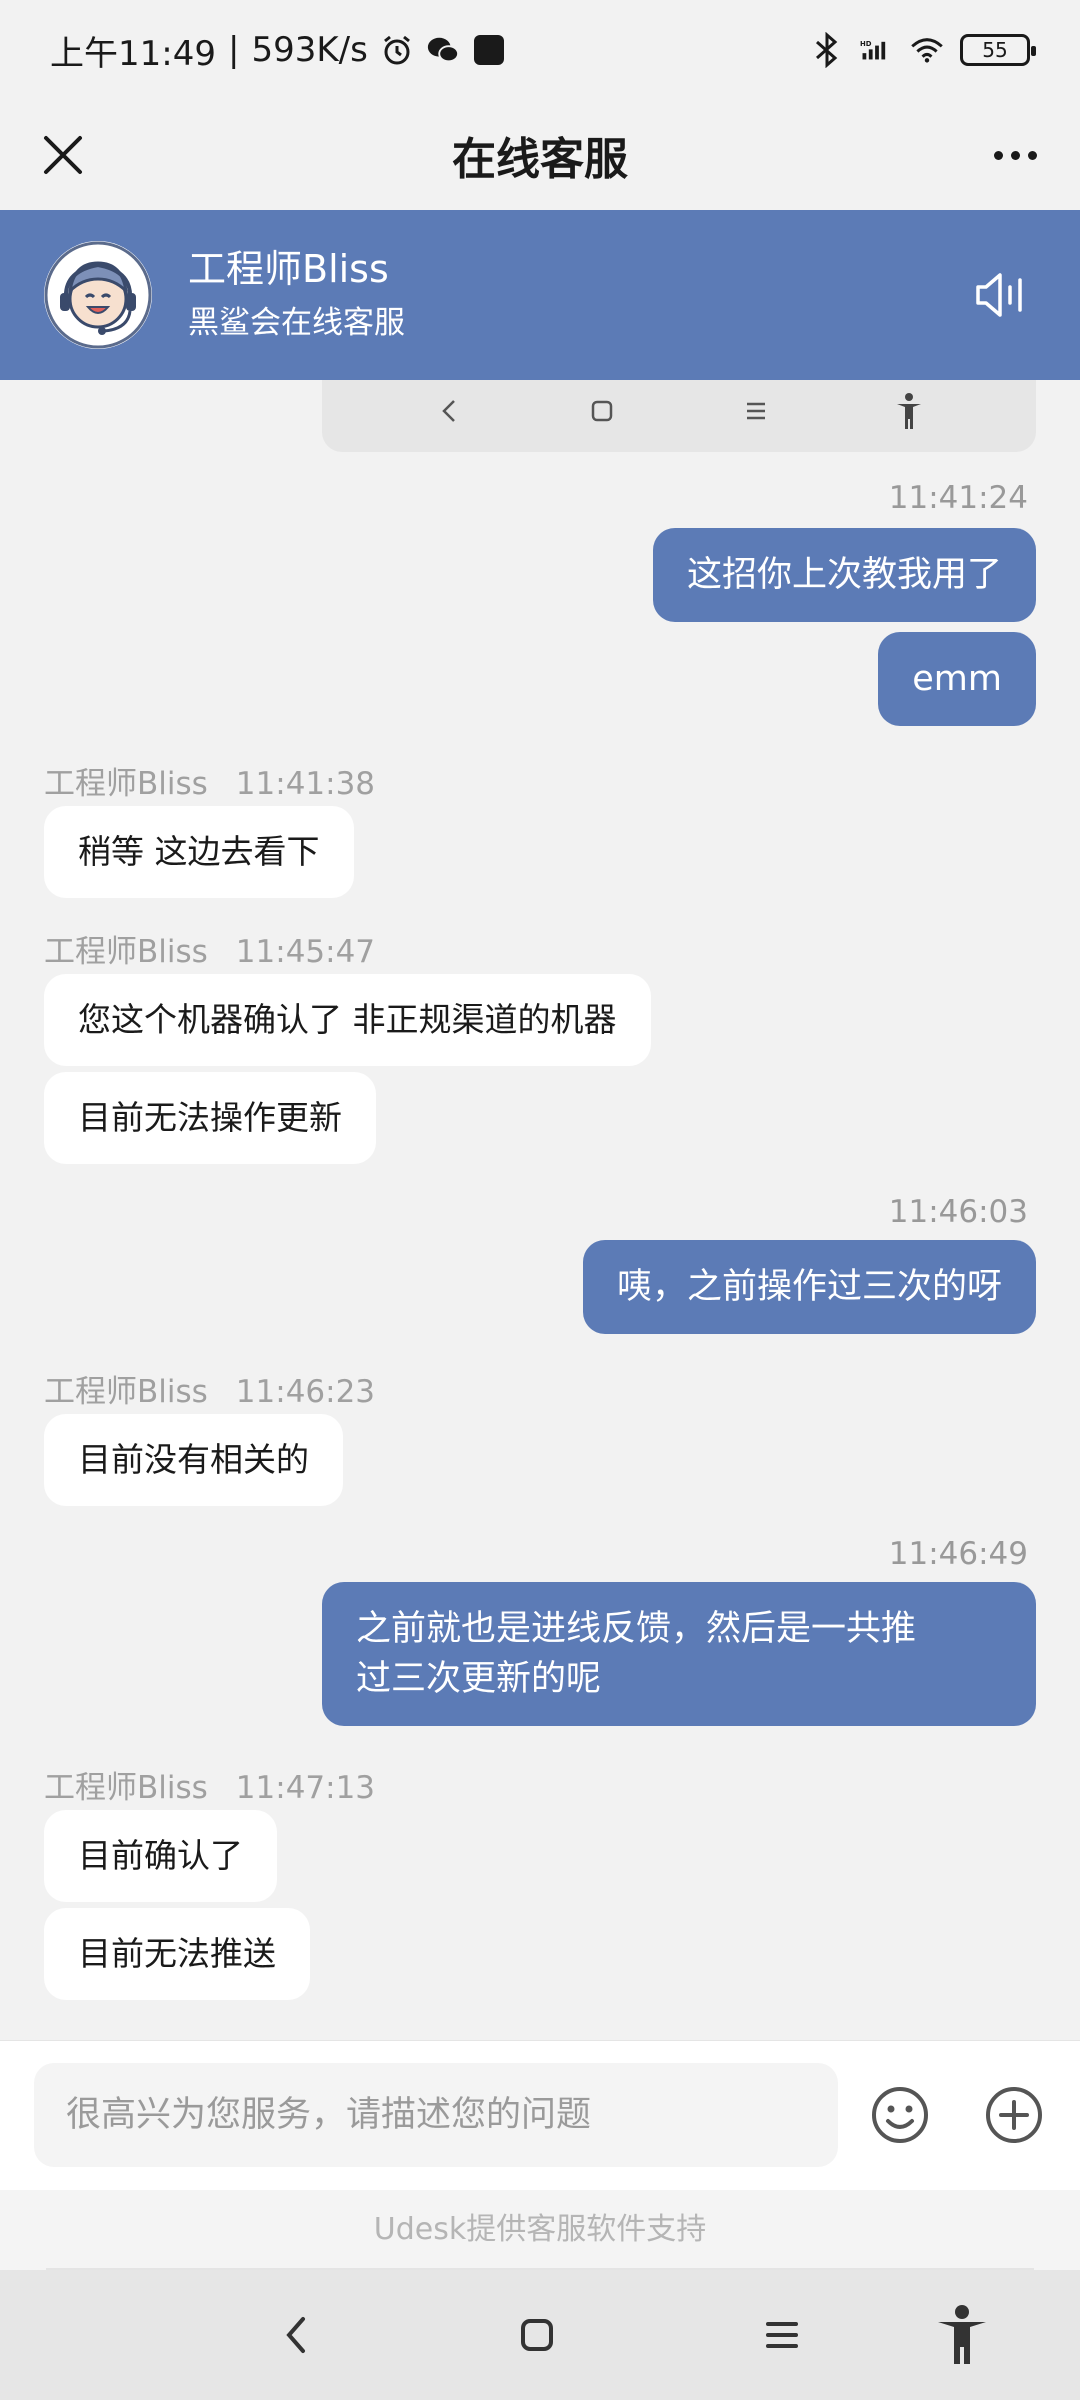 This screenshot has height=2400, width=1080. Describe the element at coordinates (305, 1788) in the screenshot. I see `message-timestamp: 11:47:13` at that location.